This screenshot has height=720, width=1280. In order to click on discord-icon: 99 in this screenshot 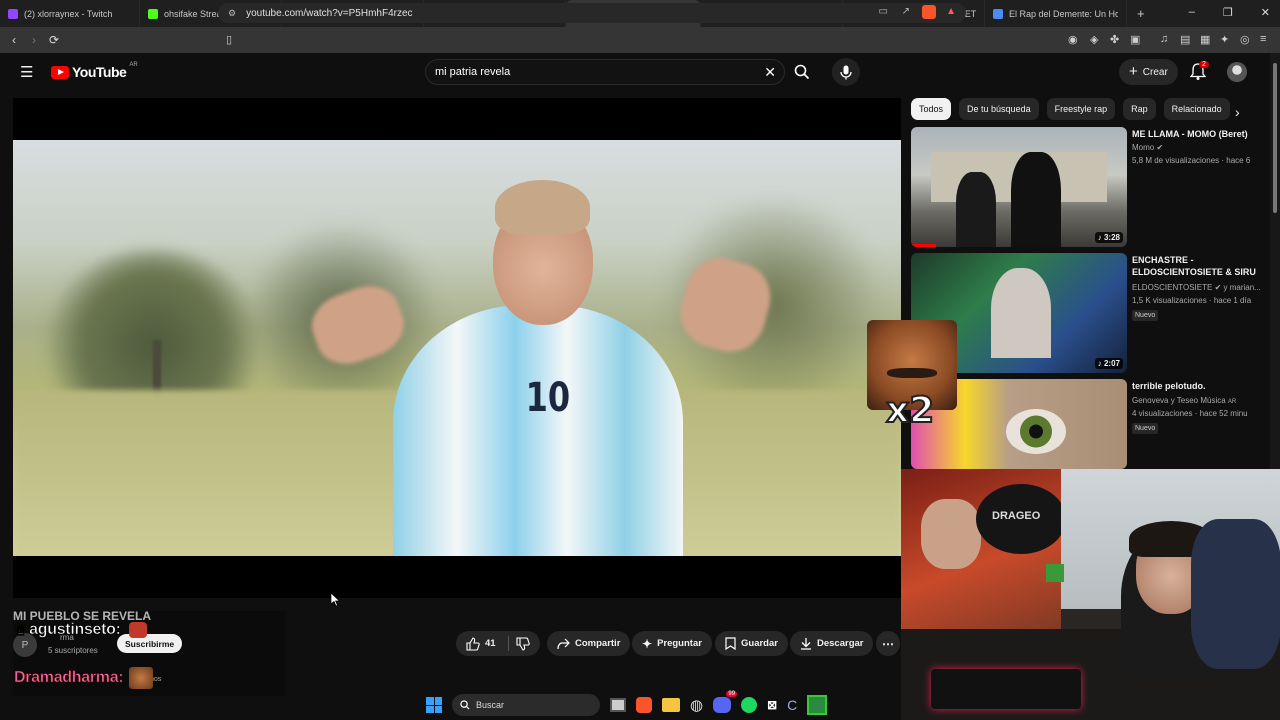, I will do `click(725, 702)`.